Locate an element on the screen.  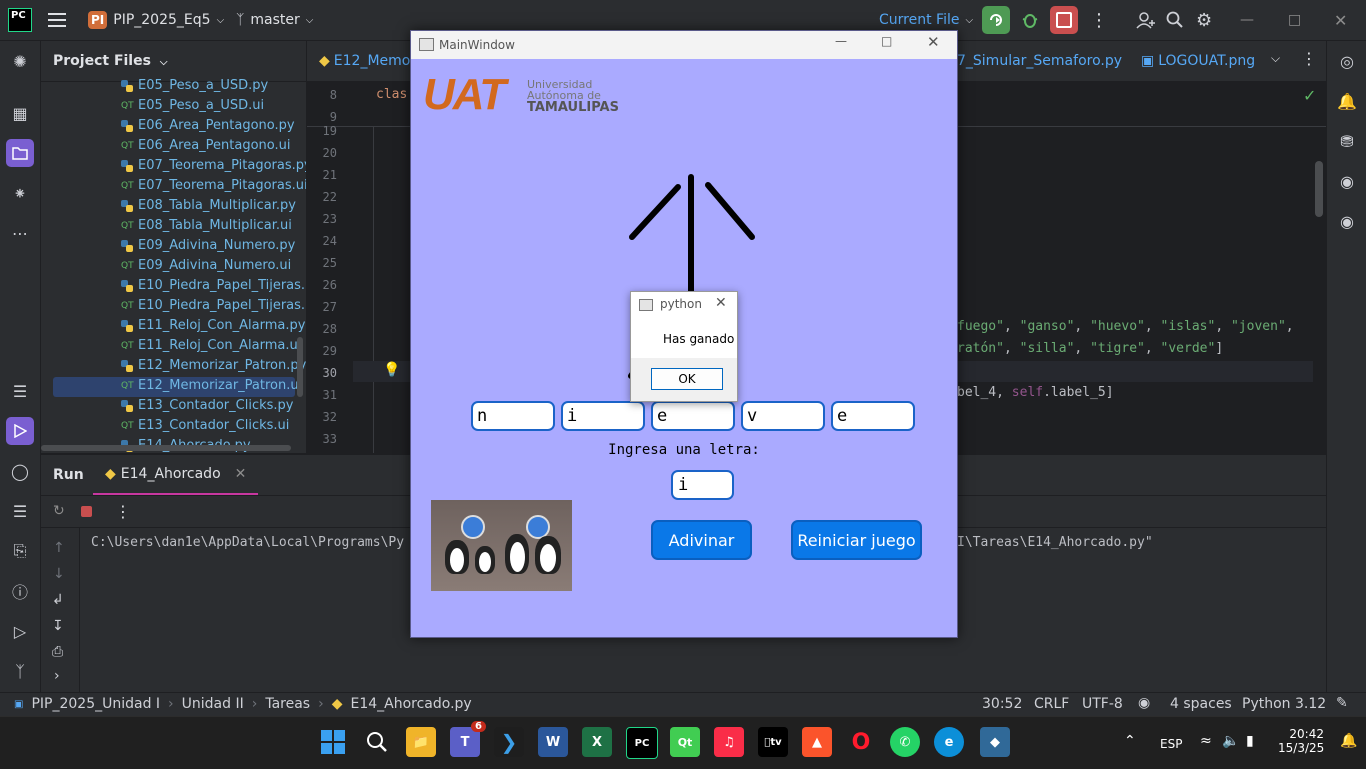
tree-item: E12_Memorizar_Patron.py is located at coordinates (173, 367).